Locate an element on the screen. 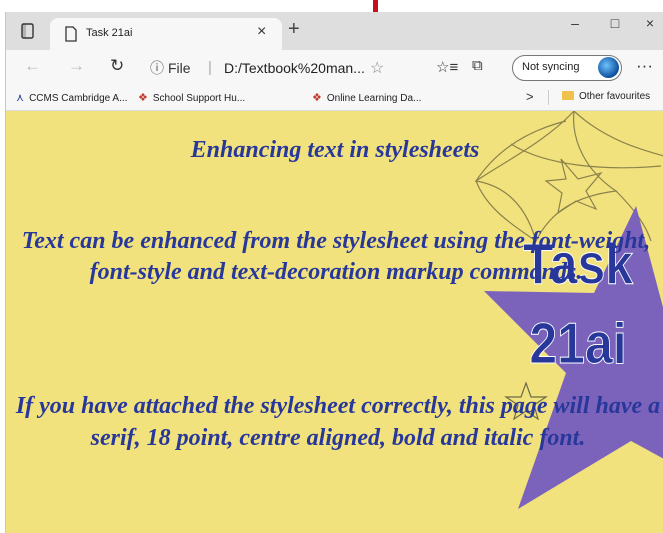  avatar is located at coordinates (608, 67).